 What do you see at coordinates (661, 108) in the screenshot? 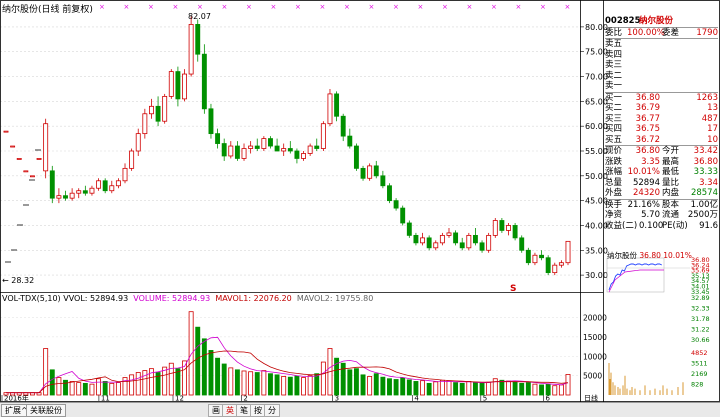
I see `order-row: 买二 36.79 13` at bounding box center [661, 108].